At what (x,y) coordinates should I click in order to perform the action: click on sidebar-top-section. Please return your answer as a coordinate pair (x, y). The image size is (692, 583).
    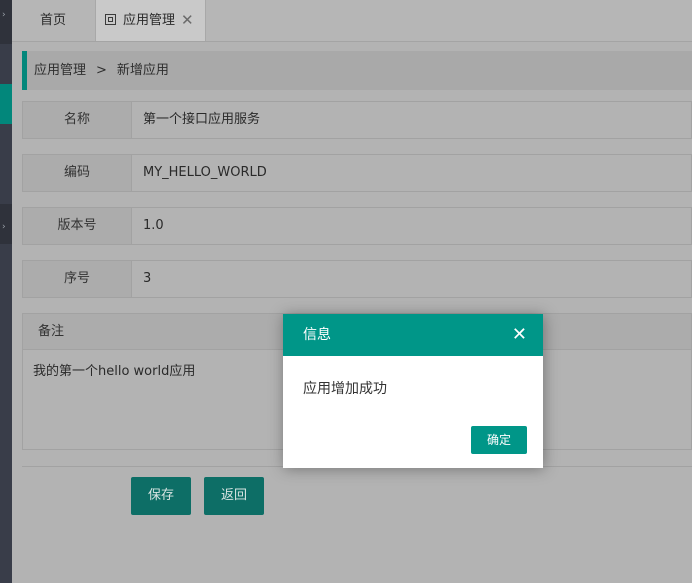
    Looking at the image, I should click on (6, 22).